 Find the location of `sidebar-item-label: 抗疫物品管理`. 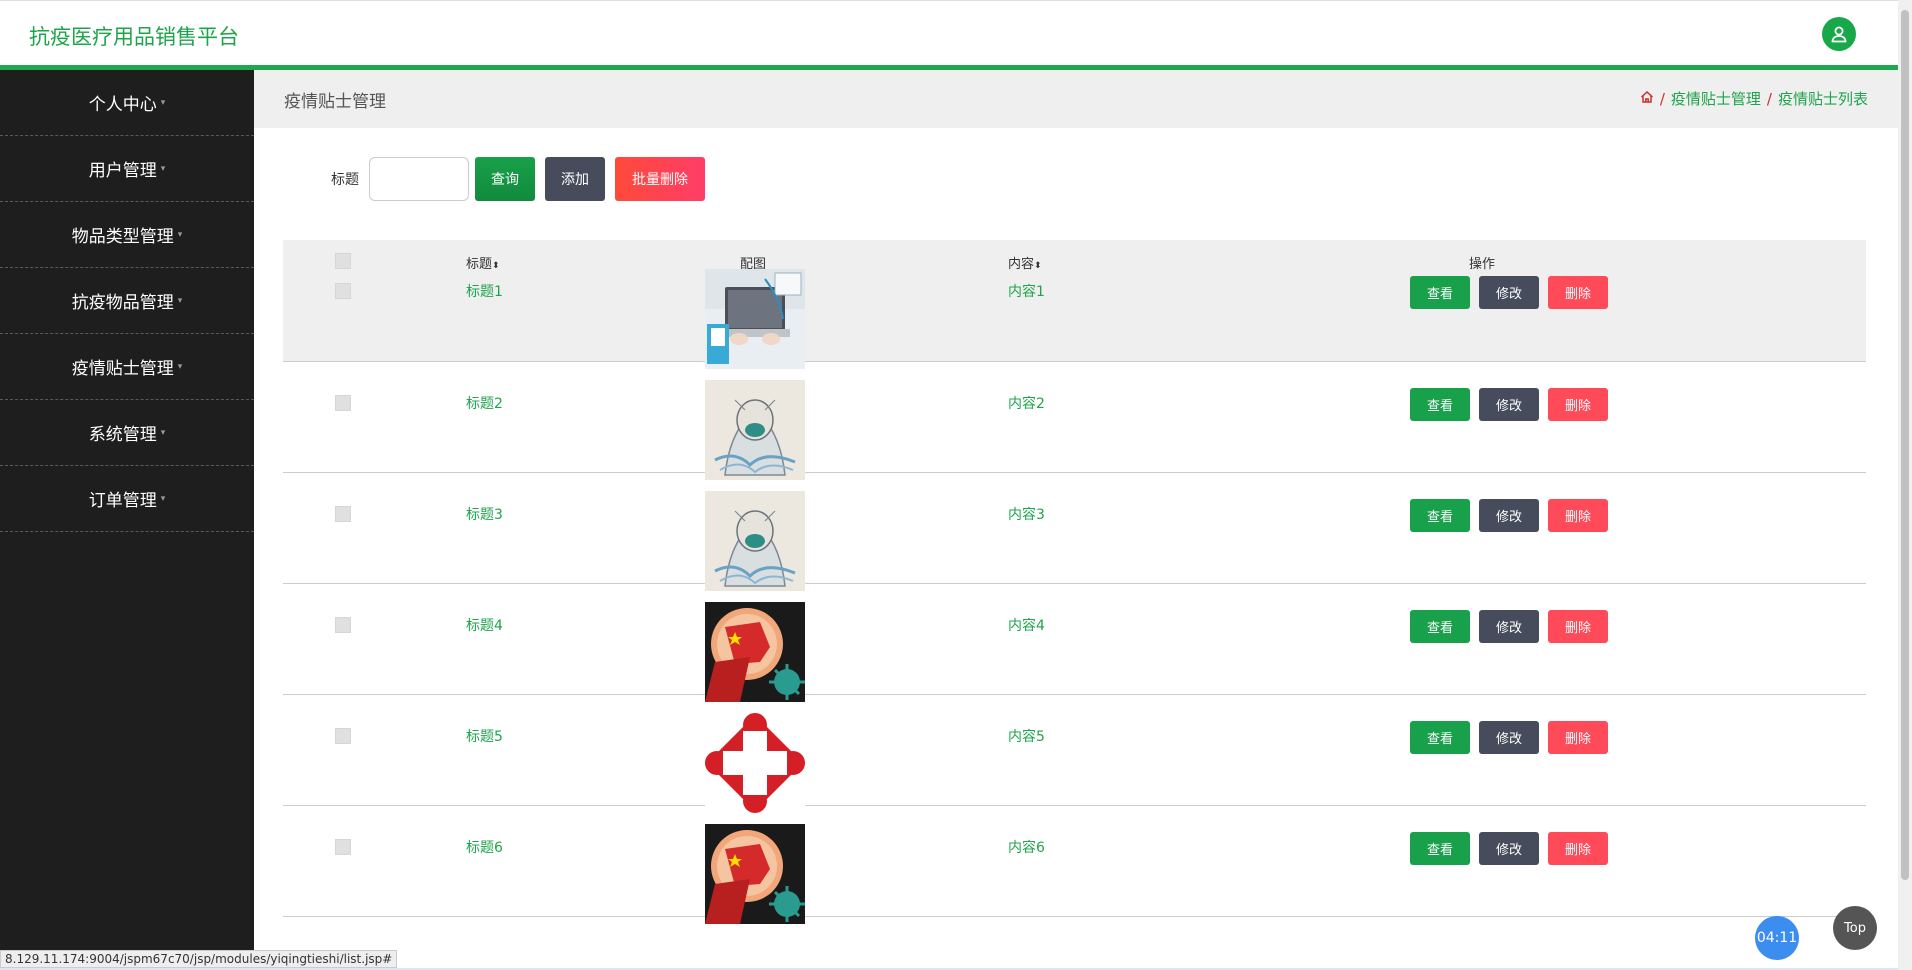

sidebar-item-label: 抗疫物品管理 is located at coordinates (122, 303).